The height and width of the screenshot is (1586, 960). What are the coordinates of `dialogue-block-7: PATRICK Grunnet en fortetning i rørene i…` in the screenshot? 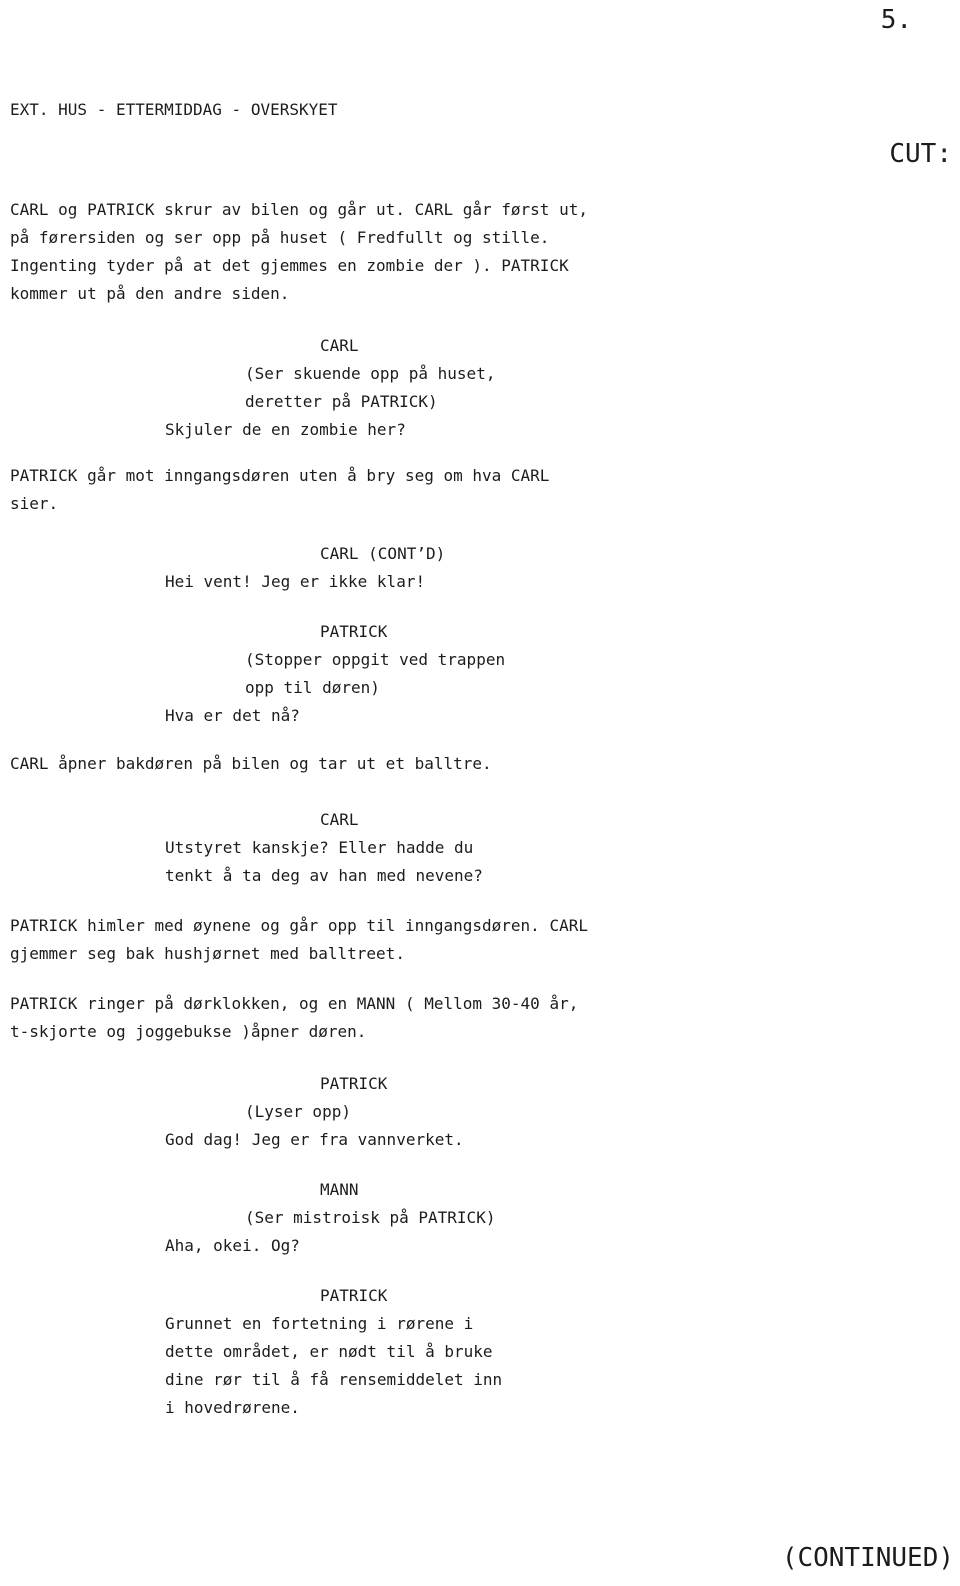 It's located at (485, 1352).